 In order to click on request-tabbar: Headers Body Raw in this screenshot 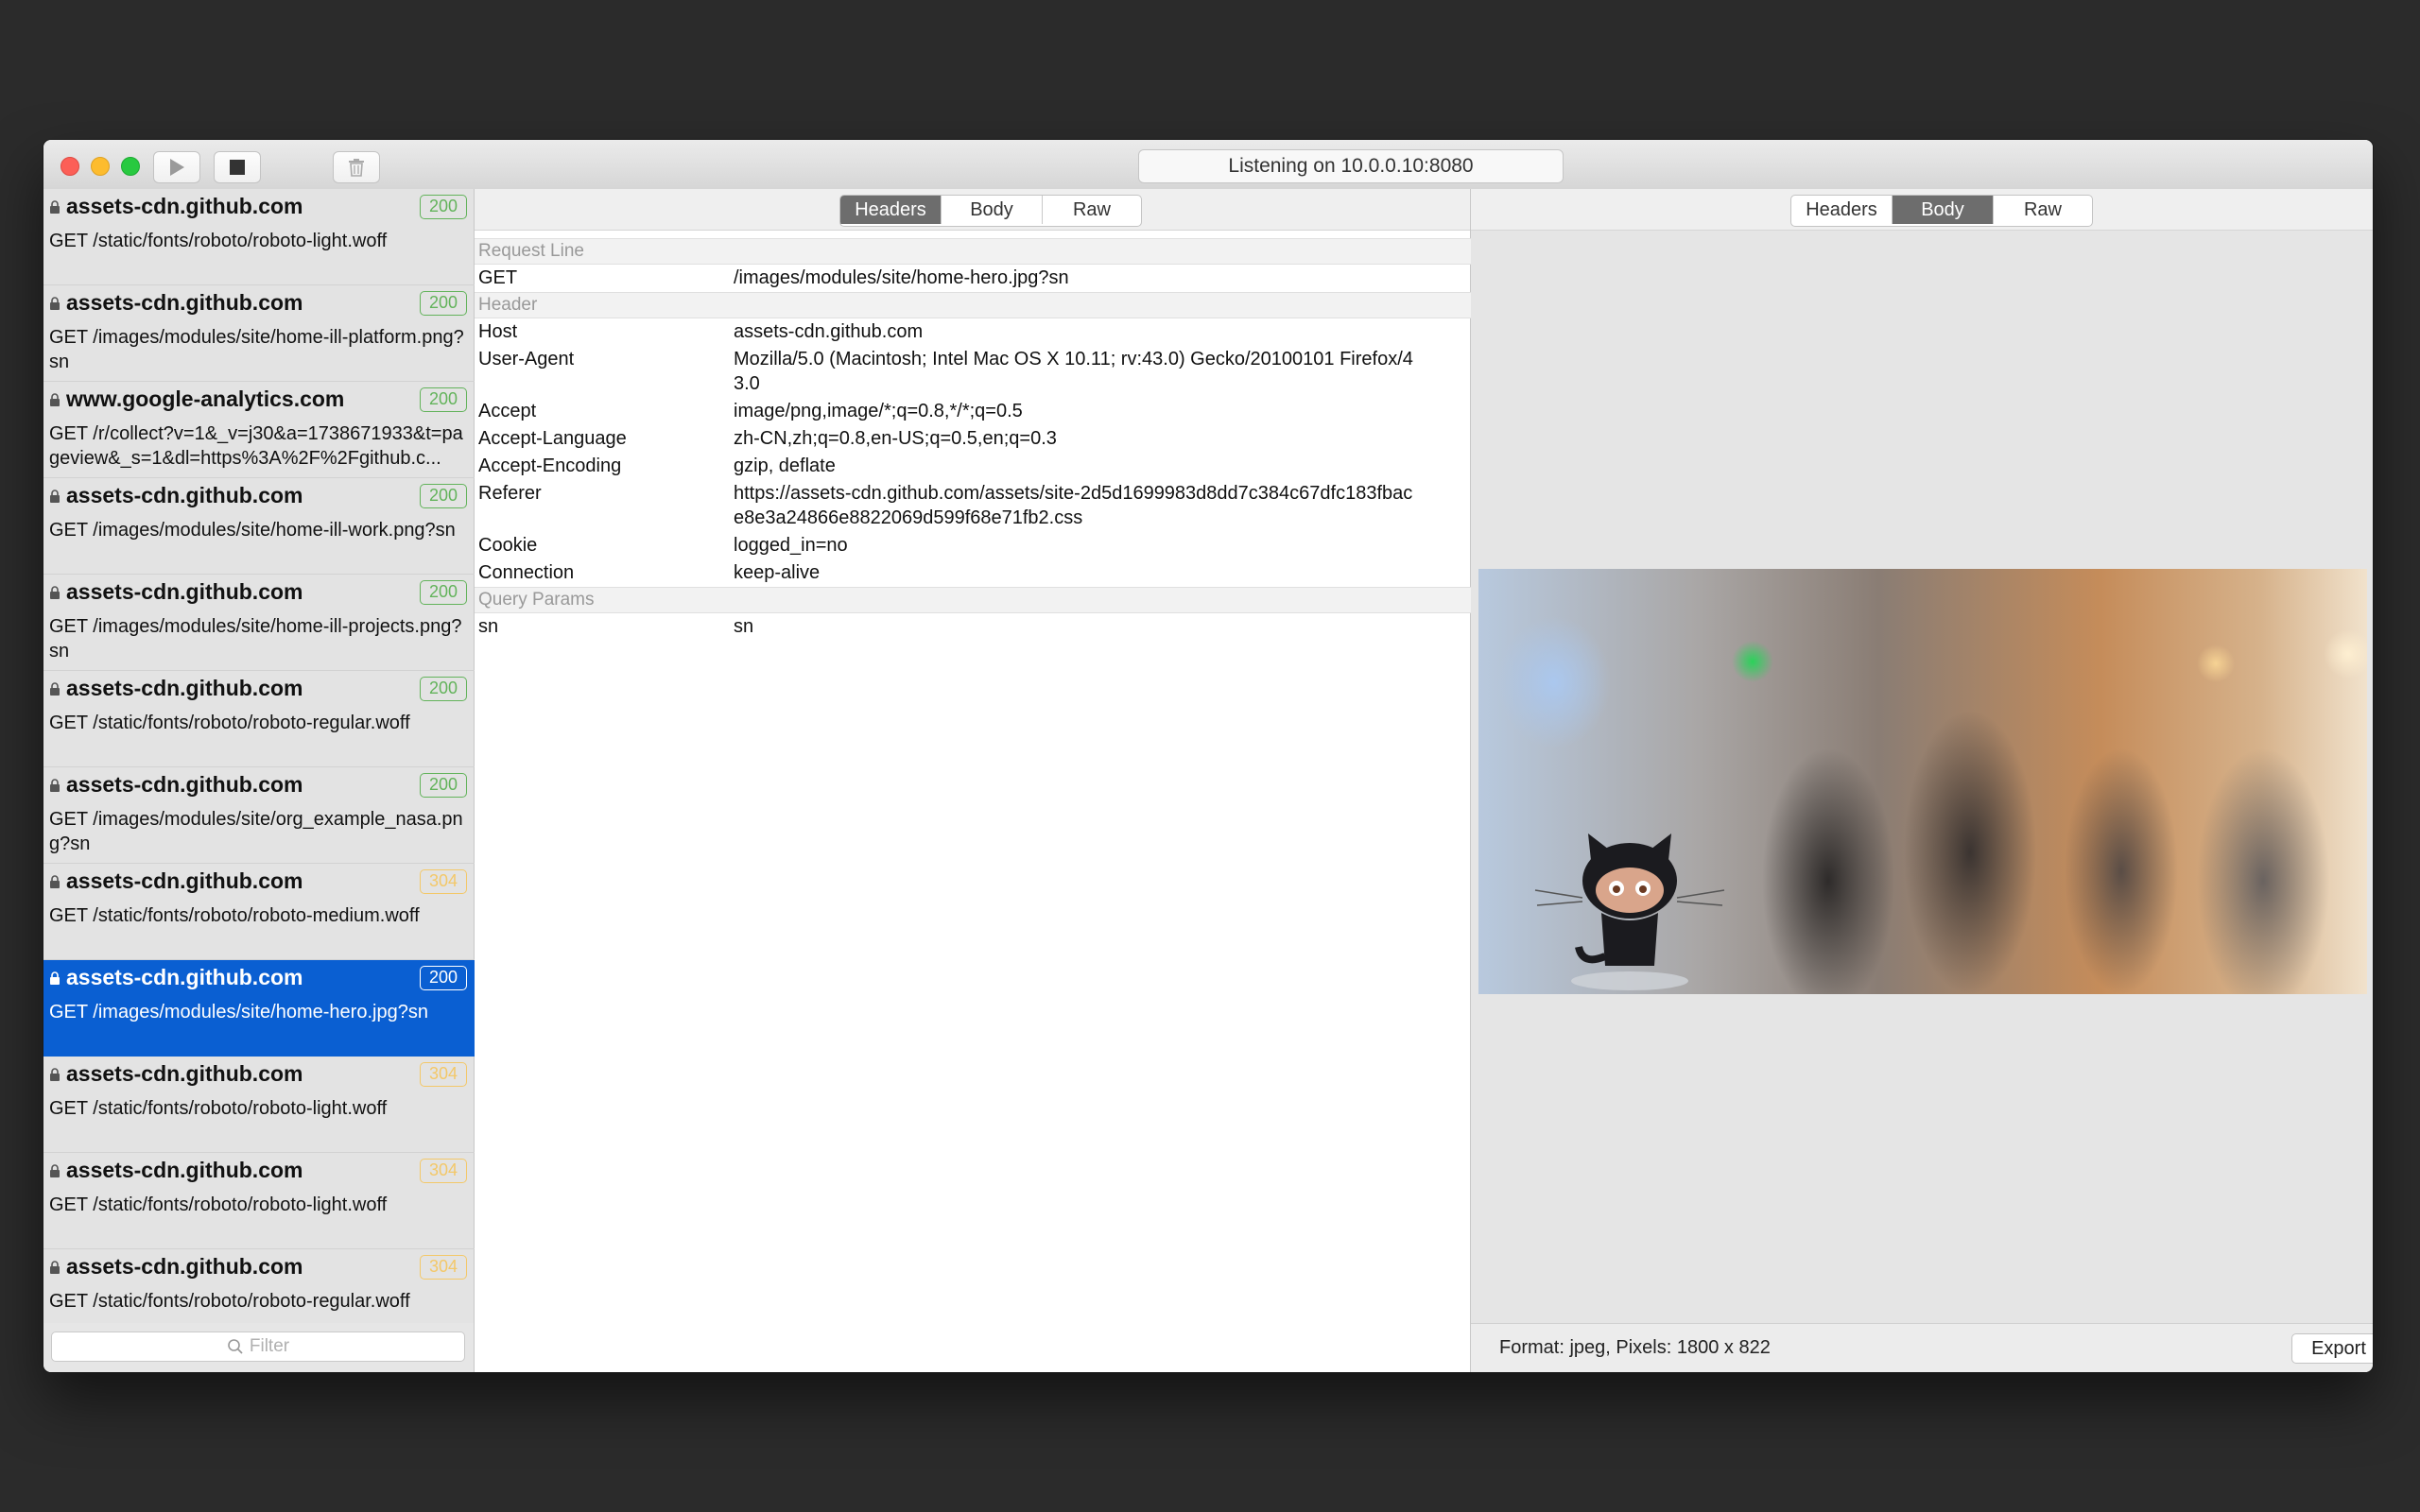, I will do `click(972, 210)`.